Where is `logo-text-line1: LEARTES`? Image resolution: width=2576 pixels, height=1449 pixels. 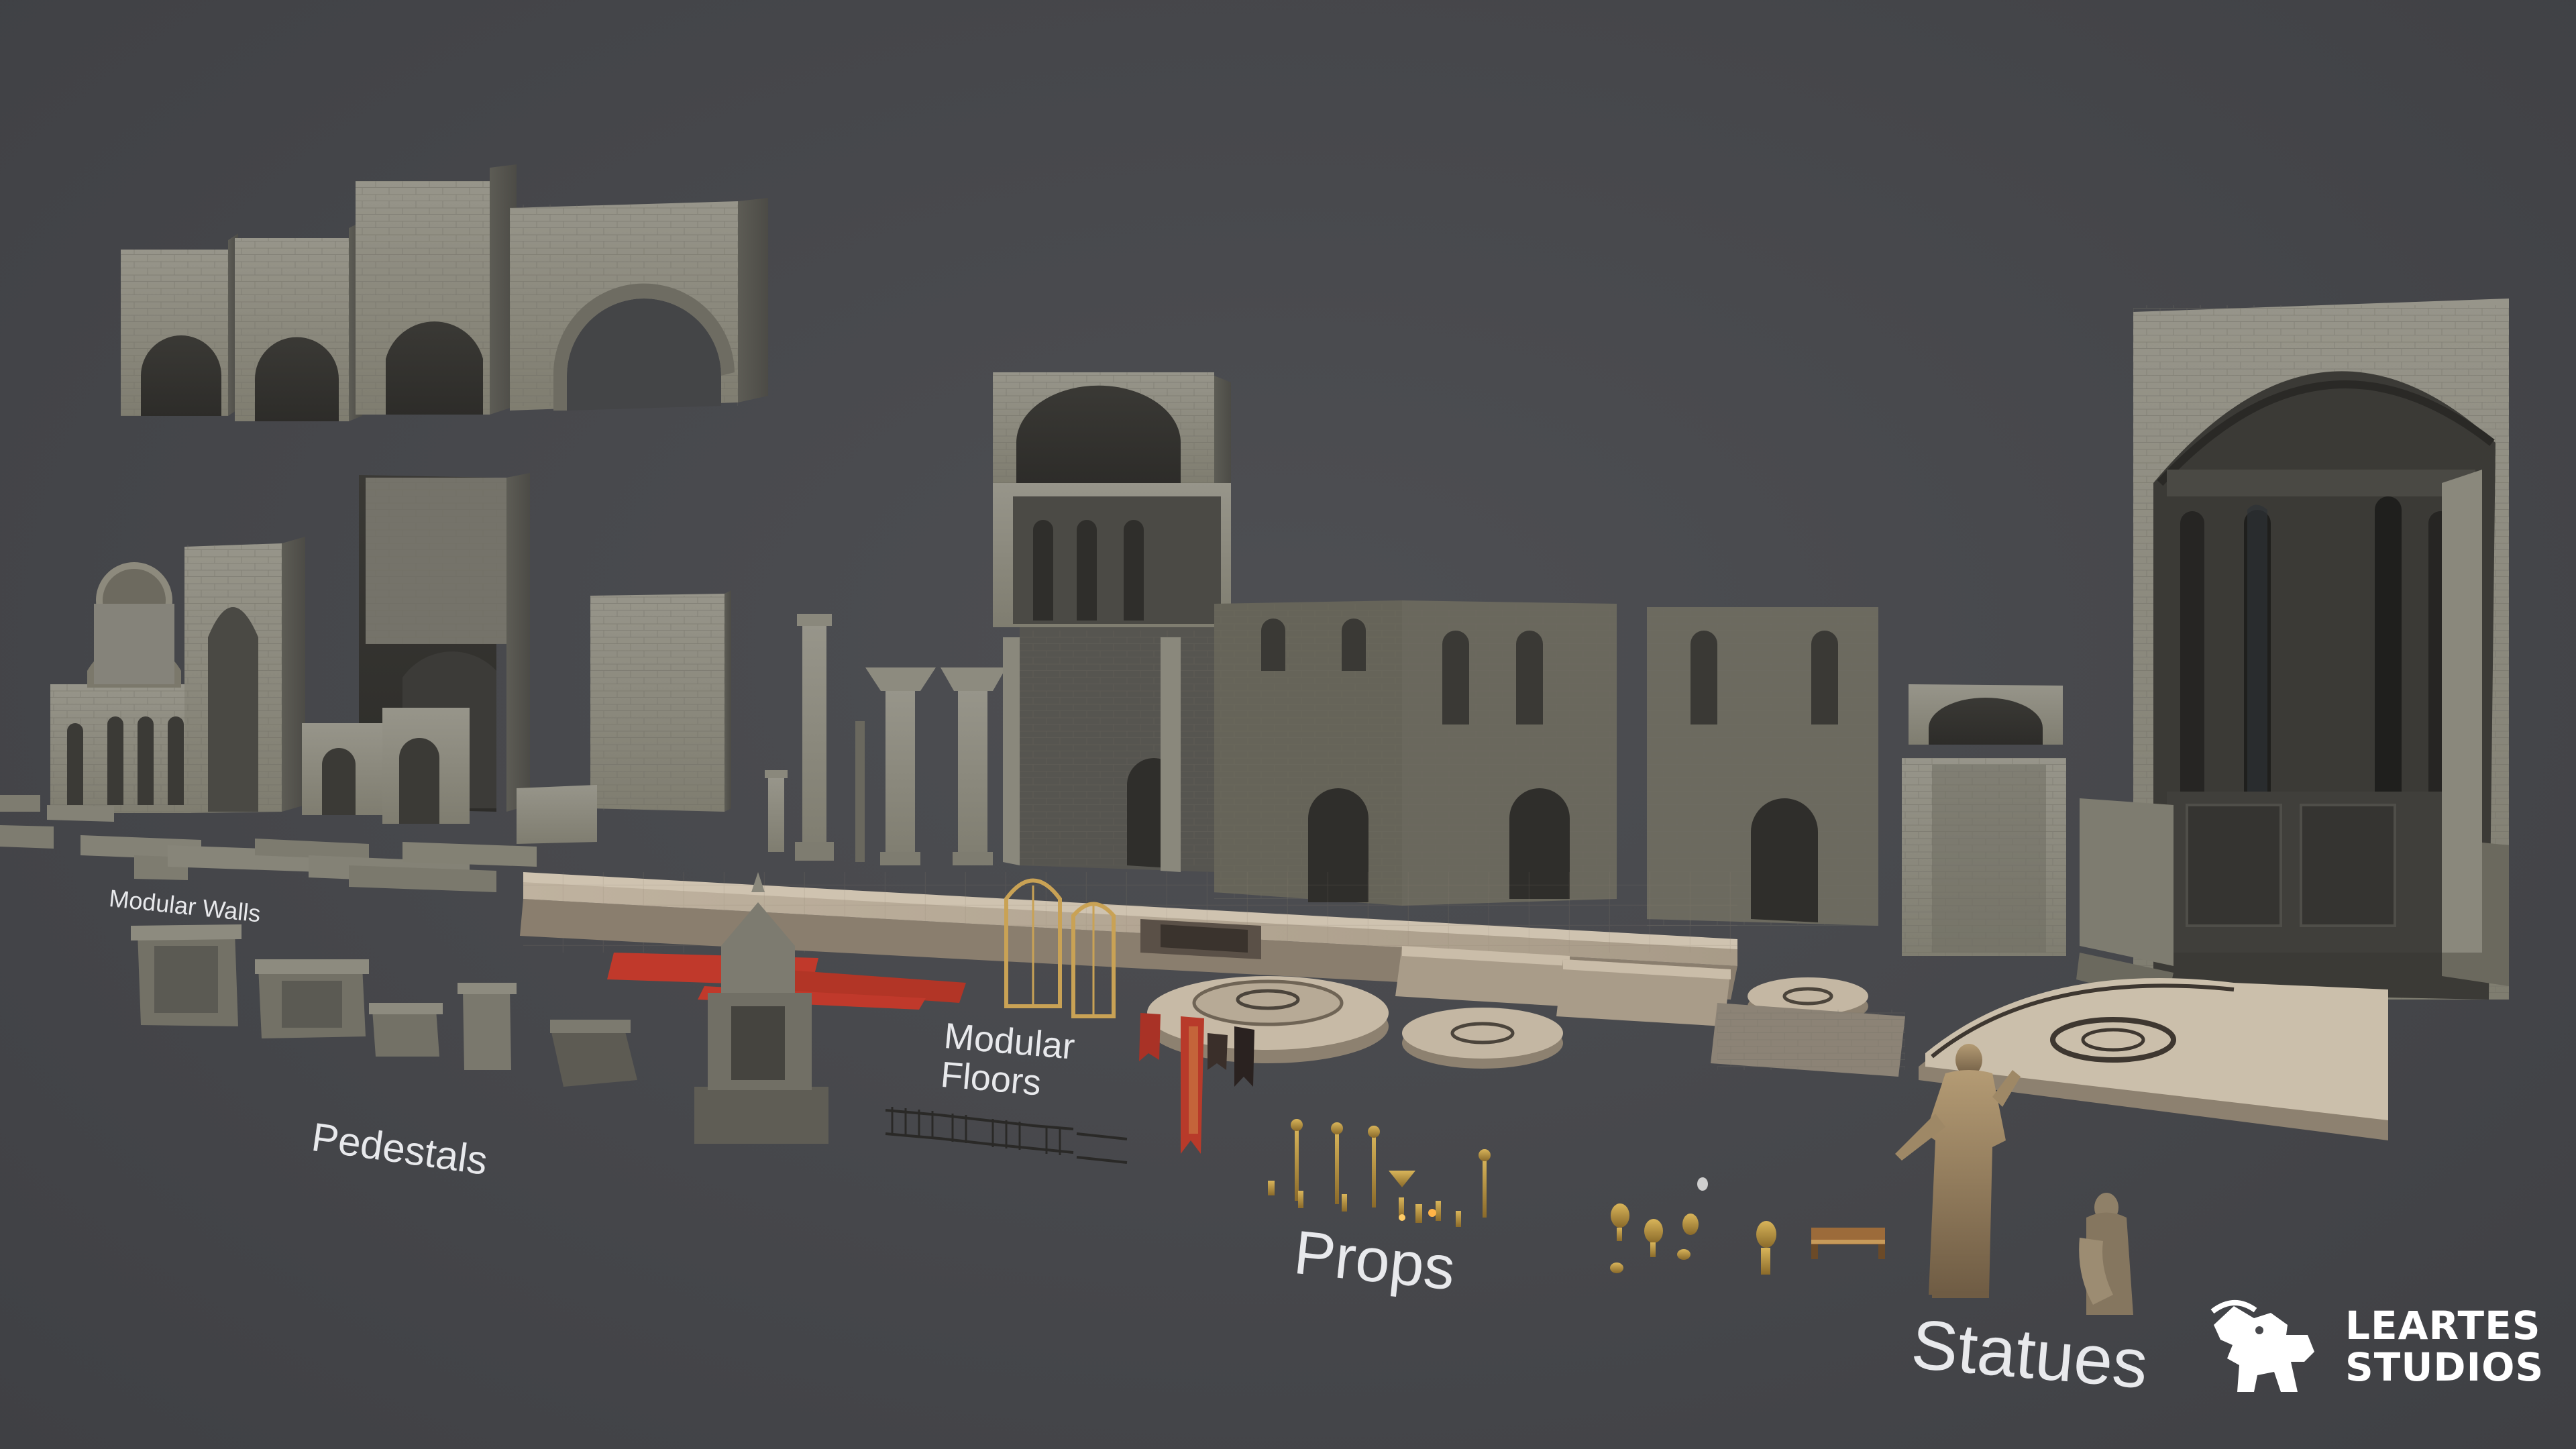
logo-text-line1: LEARTES is located at coordinates (2443, 1325).